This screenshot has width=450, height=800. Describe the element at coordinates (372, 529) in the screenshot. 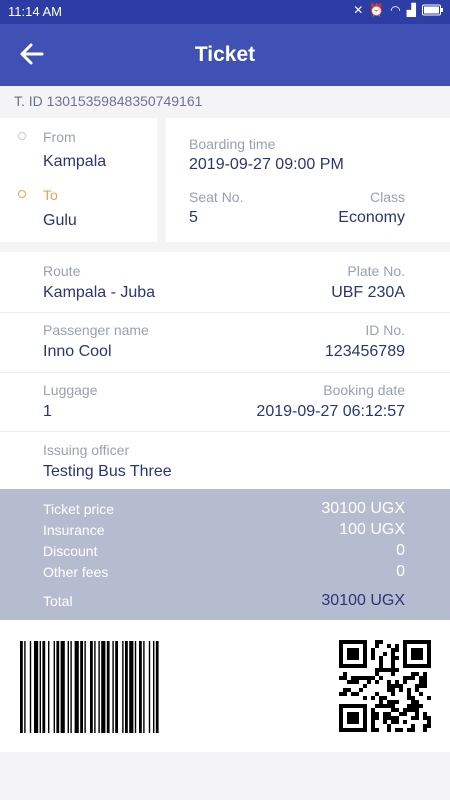

I see `insurance-value: 100 UGX` at that location.